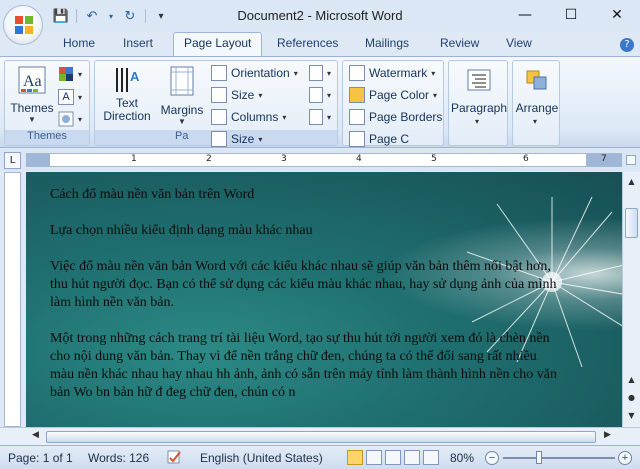 This screenshot has height=469, width=640. What do you see at coordinates (492, 458) in the screenshot?
I see `zoom-out-button: −` at bounding box center [492, 458].